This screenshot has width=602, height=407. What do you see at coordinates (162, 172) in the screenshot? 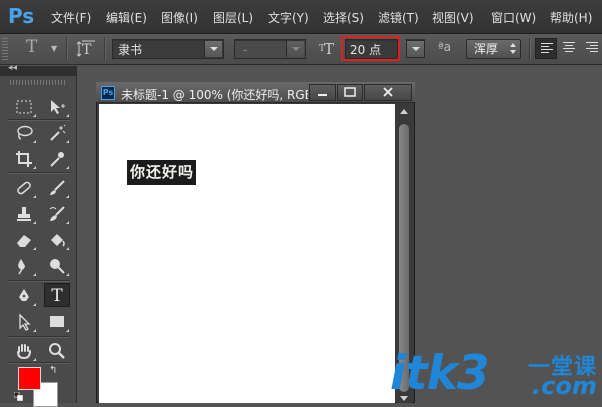
I see `canvas-text-layer: 你还好吗` at bounding box center [162, 172].